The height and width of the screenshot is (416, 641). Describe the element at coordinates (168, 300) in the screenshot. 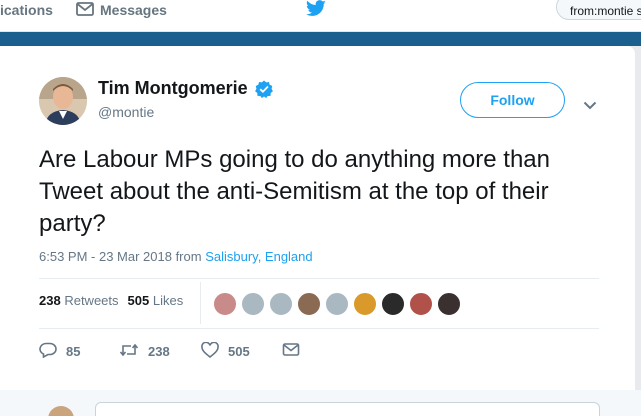

I see `likes-label: Likes` at that location.